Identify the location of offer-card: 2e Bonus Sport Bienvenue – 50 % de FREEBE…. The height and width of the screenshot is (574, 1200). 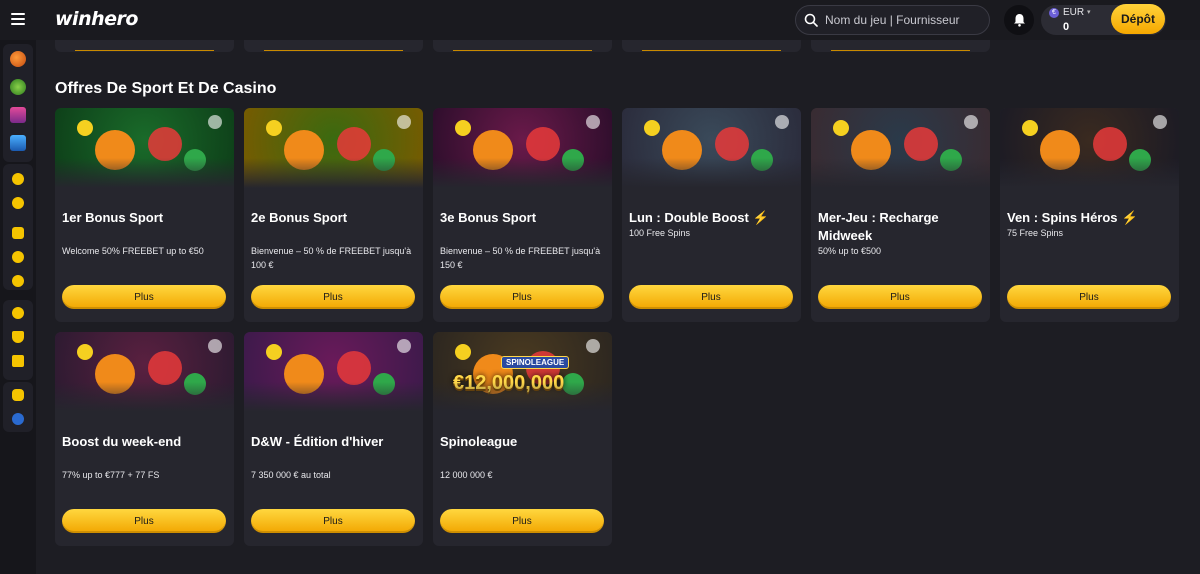
(333, 215).